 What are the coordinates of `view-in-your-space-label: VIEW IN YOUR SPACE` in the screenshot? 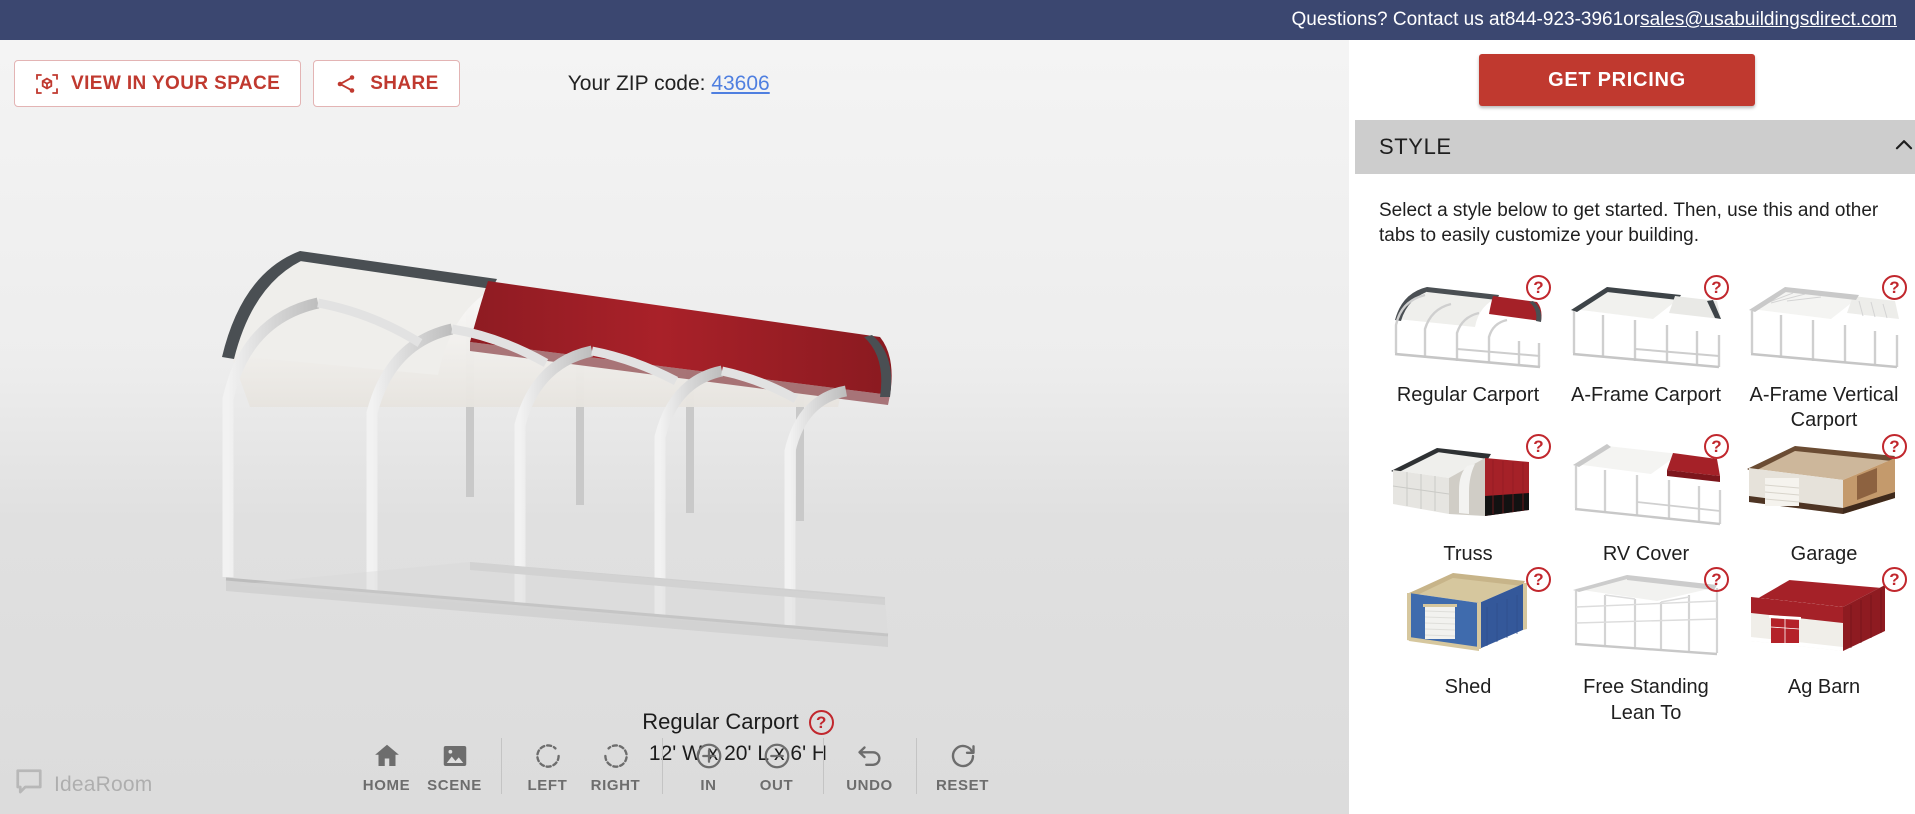 It's located at (176, 83).